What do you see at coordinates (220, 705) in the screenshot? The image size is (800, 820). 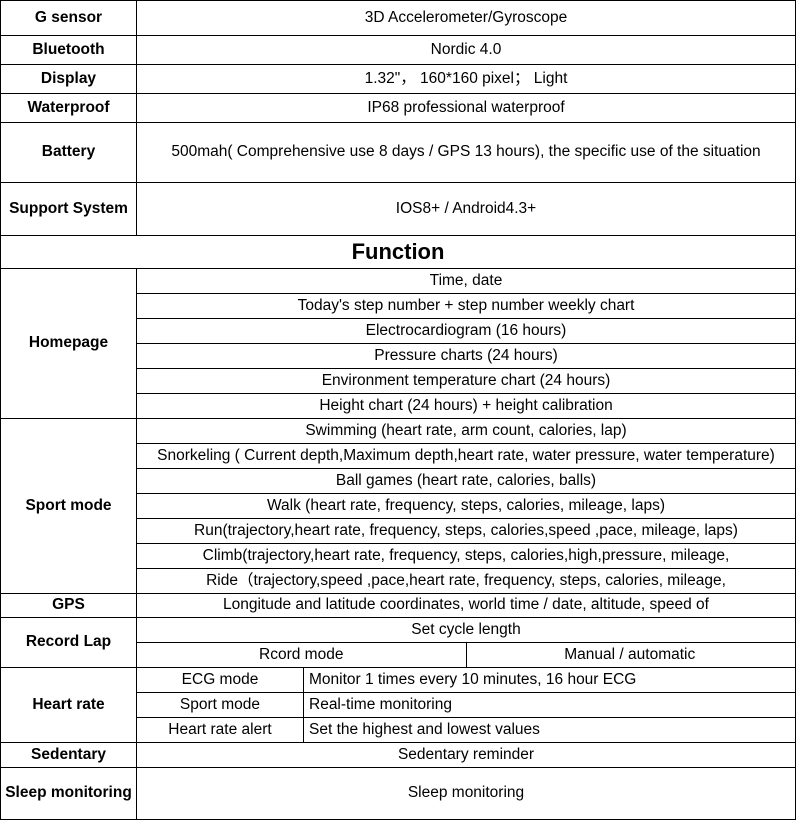 I see `heart-rate-sub-label-1: Sport mode` at bounding box center [220, 705].